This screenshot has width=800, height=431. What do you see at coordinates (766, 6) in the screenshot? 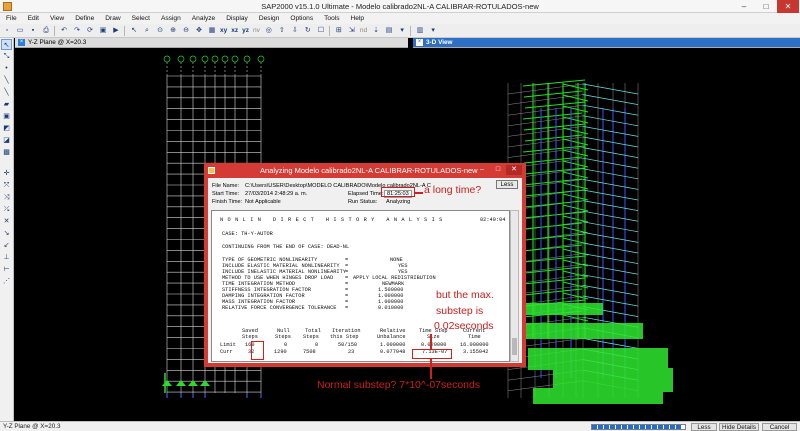
I see `maximize-button: □` at bounding box center [766, 6].